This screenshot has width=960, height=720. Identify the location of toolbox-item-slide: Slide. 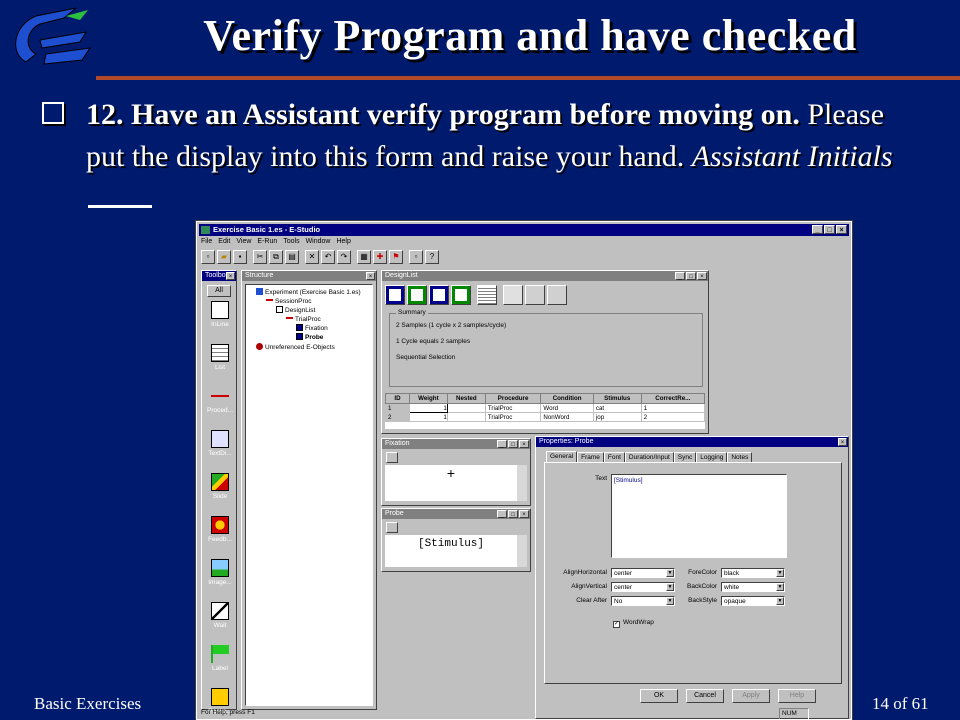
(220, 492).